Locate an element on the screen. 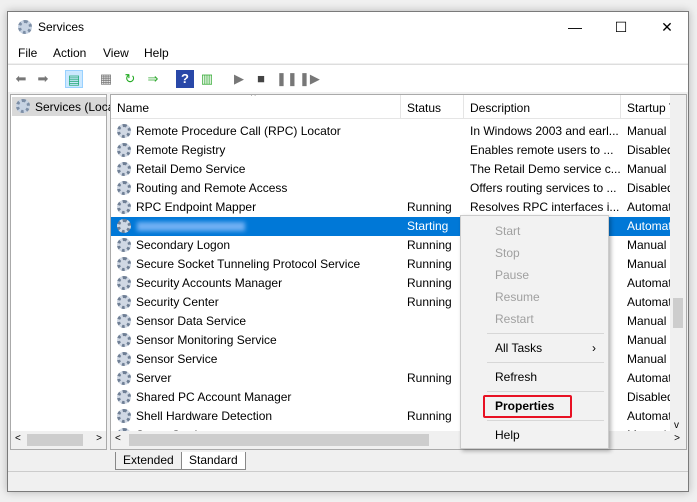 Image resolution: width=697 pixels, height=502 pixels. tree-horizontal-scrollbar: < > is located at coordinates (58, 440).